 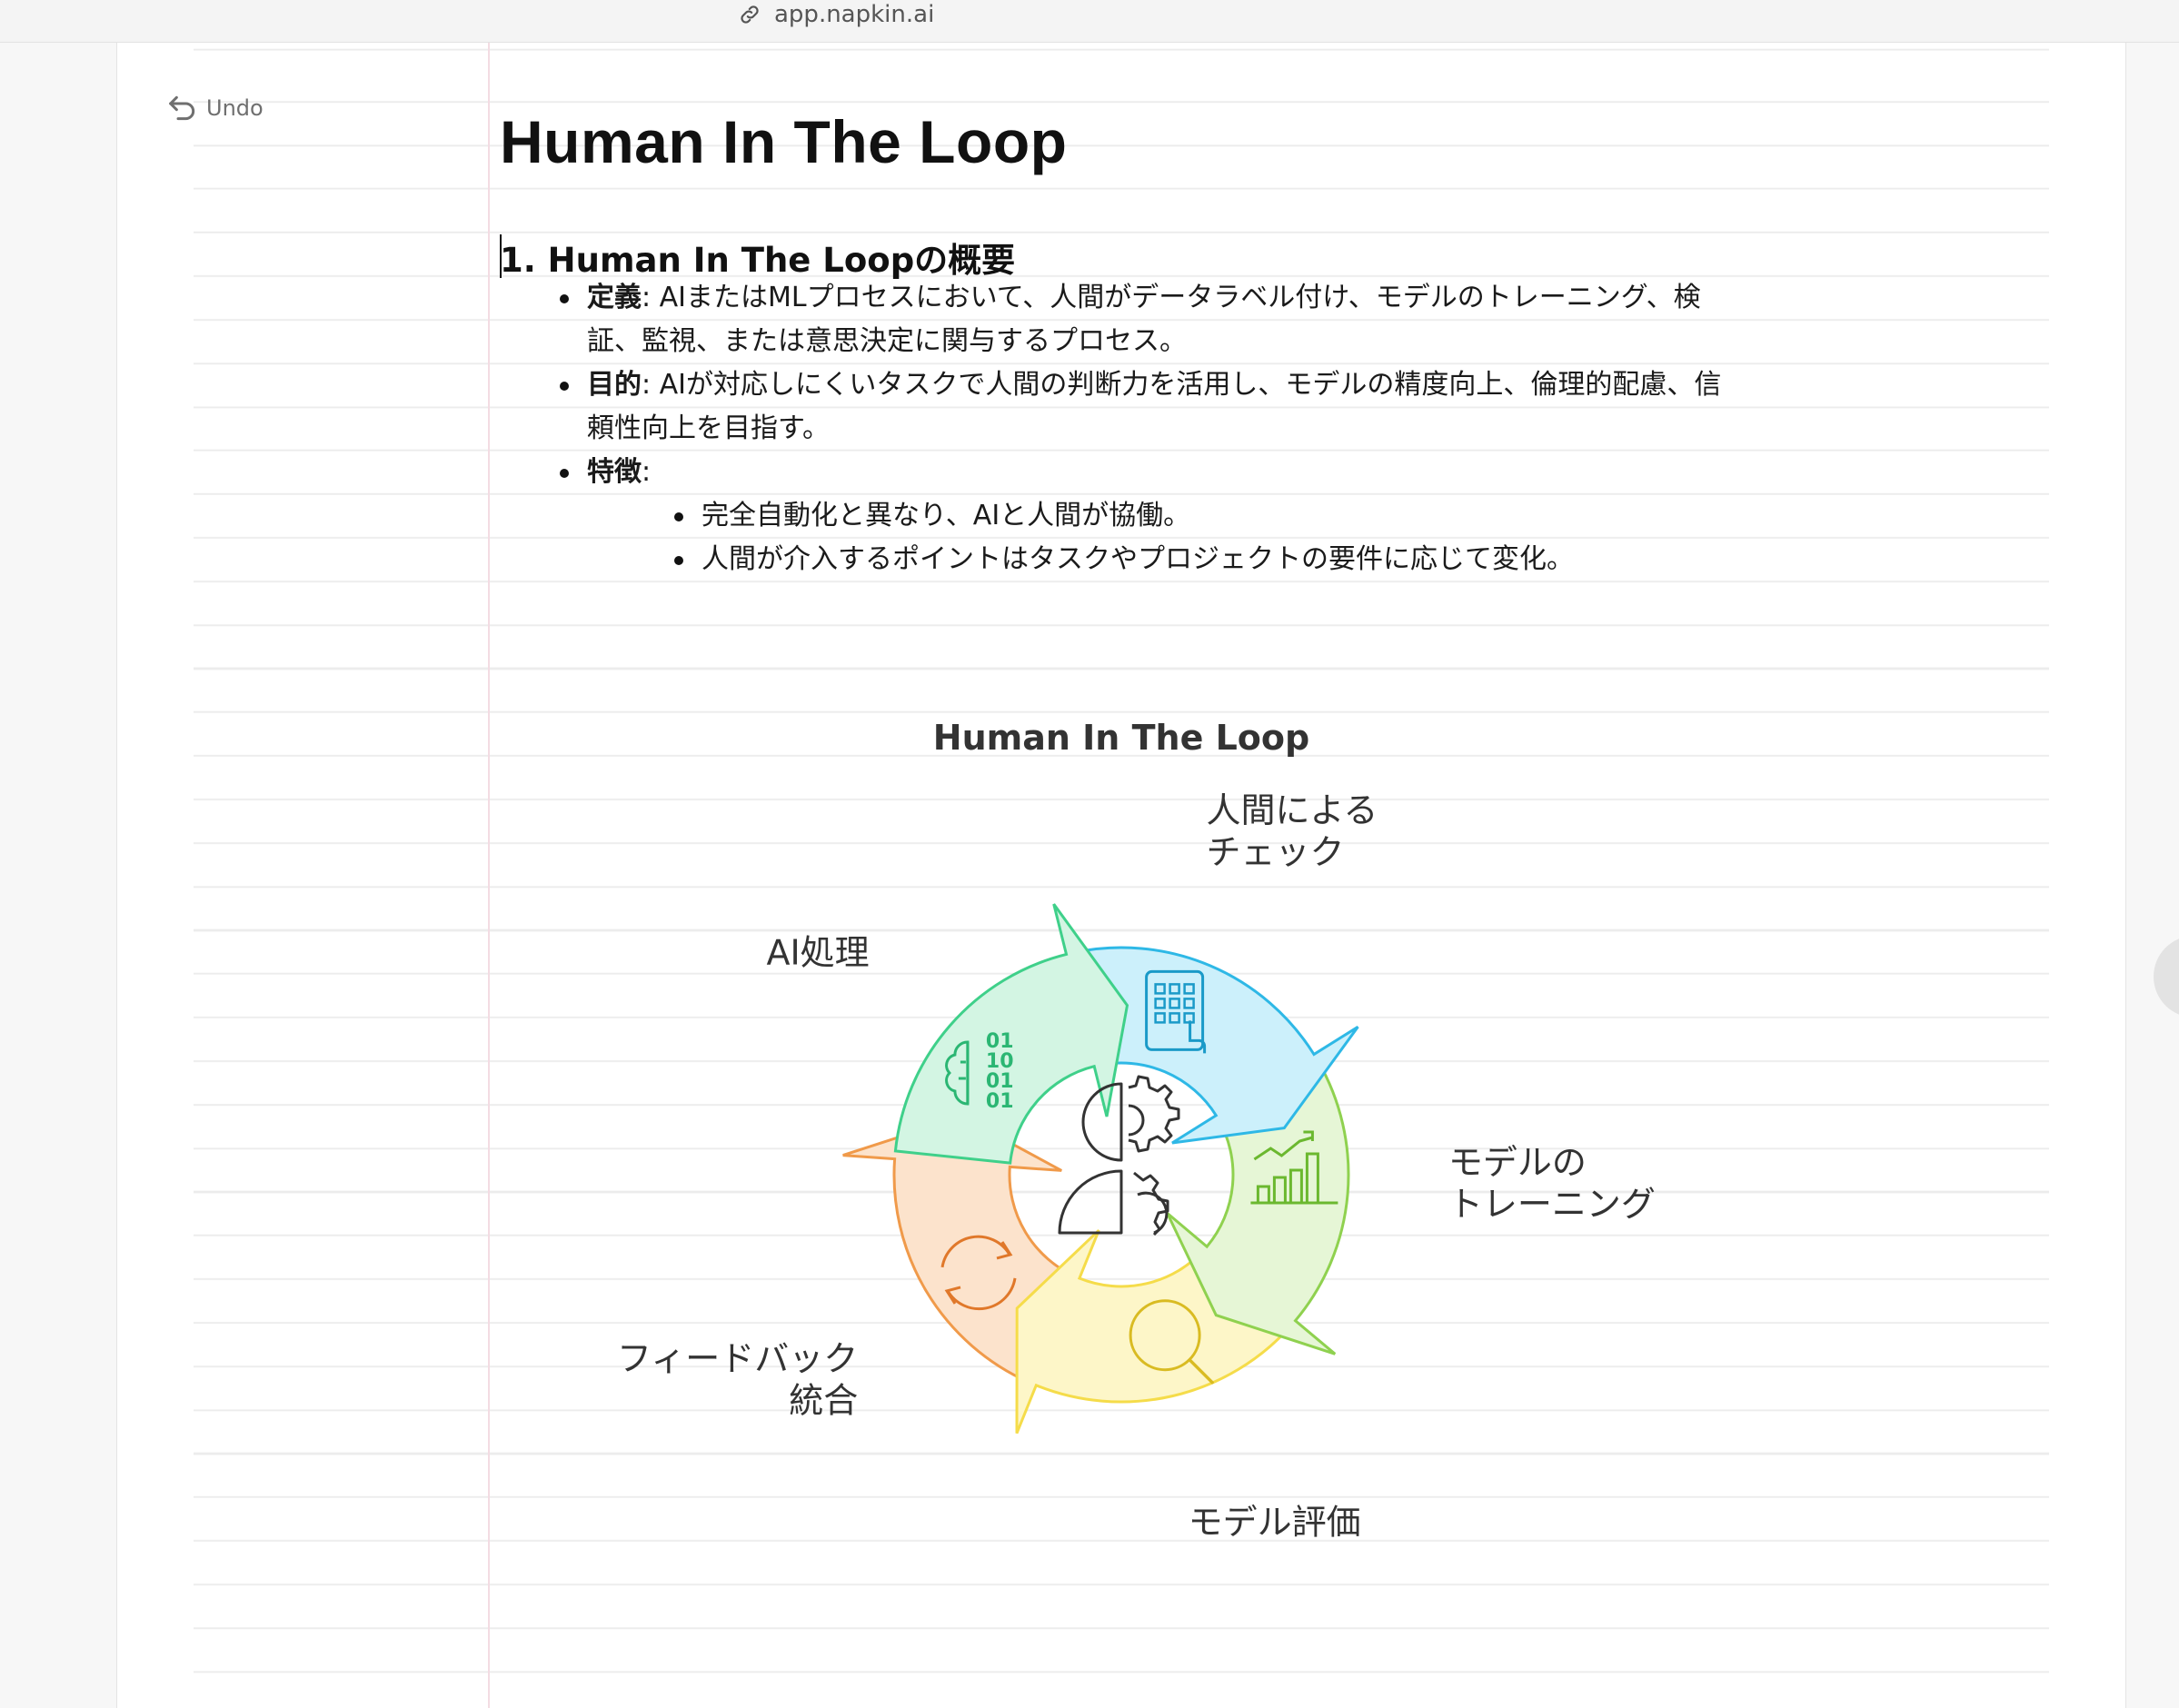 What do you see at coordinates (1292, 810) in the screenshot?
I see `stage-label: 人間による` at bounding box center [1292, 810].